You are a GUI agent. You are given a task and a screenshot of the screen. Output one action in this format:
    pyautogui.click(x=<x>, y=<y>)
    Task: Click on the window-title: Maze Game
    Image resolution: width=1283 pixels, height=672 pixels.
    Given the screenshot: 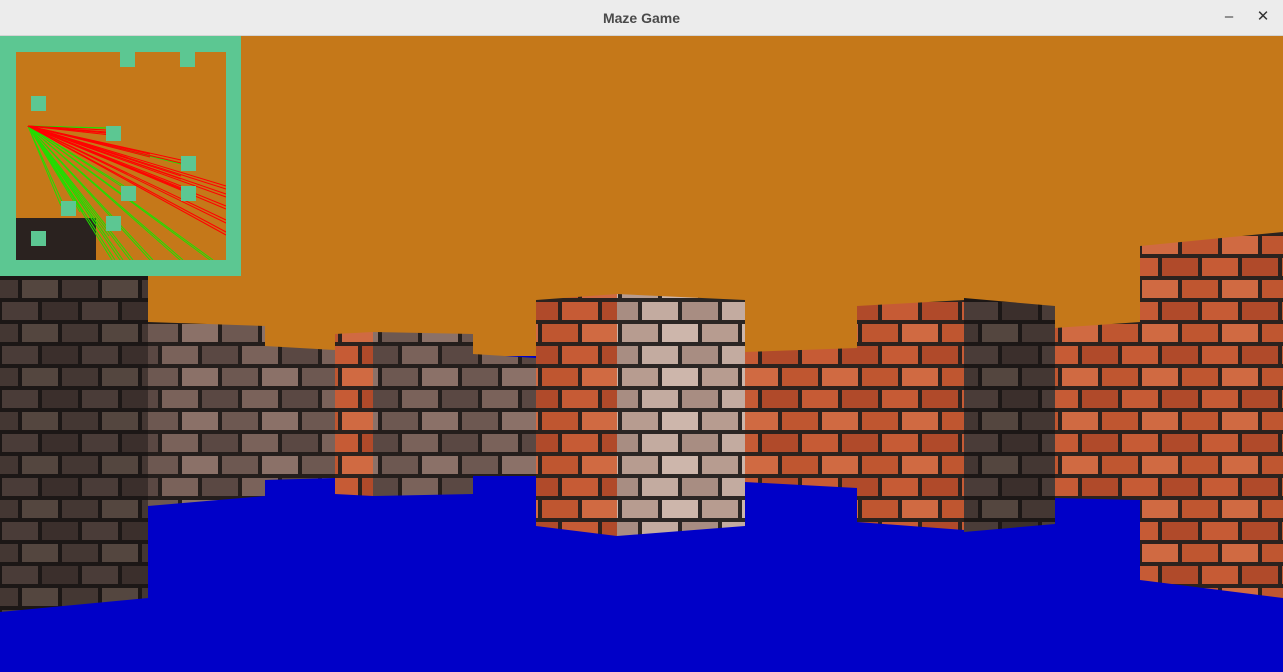 What is the action you would take?
    pyautogui.click(x=641, y=18)
    